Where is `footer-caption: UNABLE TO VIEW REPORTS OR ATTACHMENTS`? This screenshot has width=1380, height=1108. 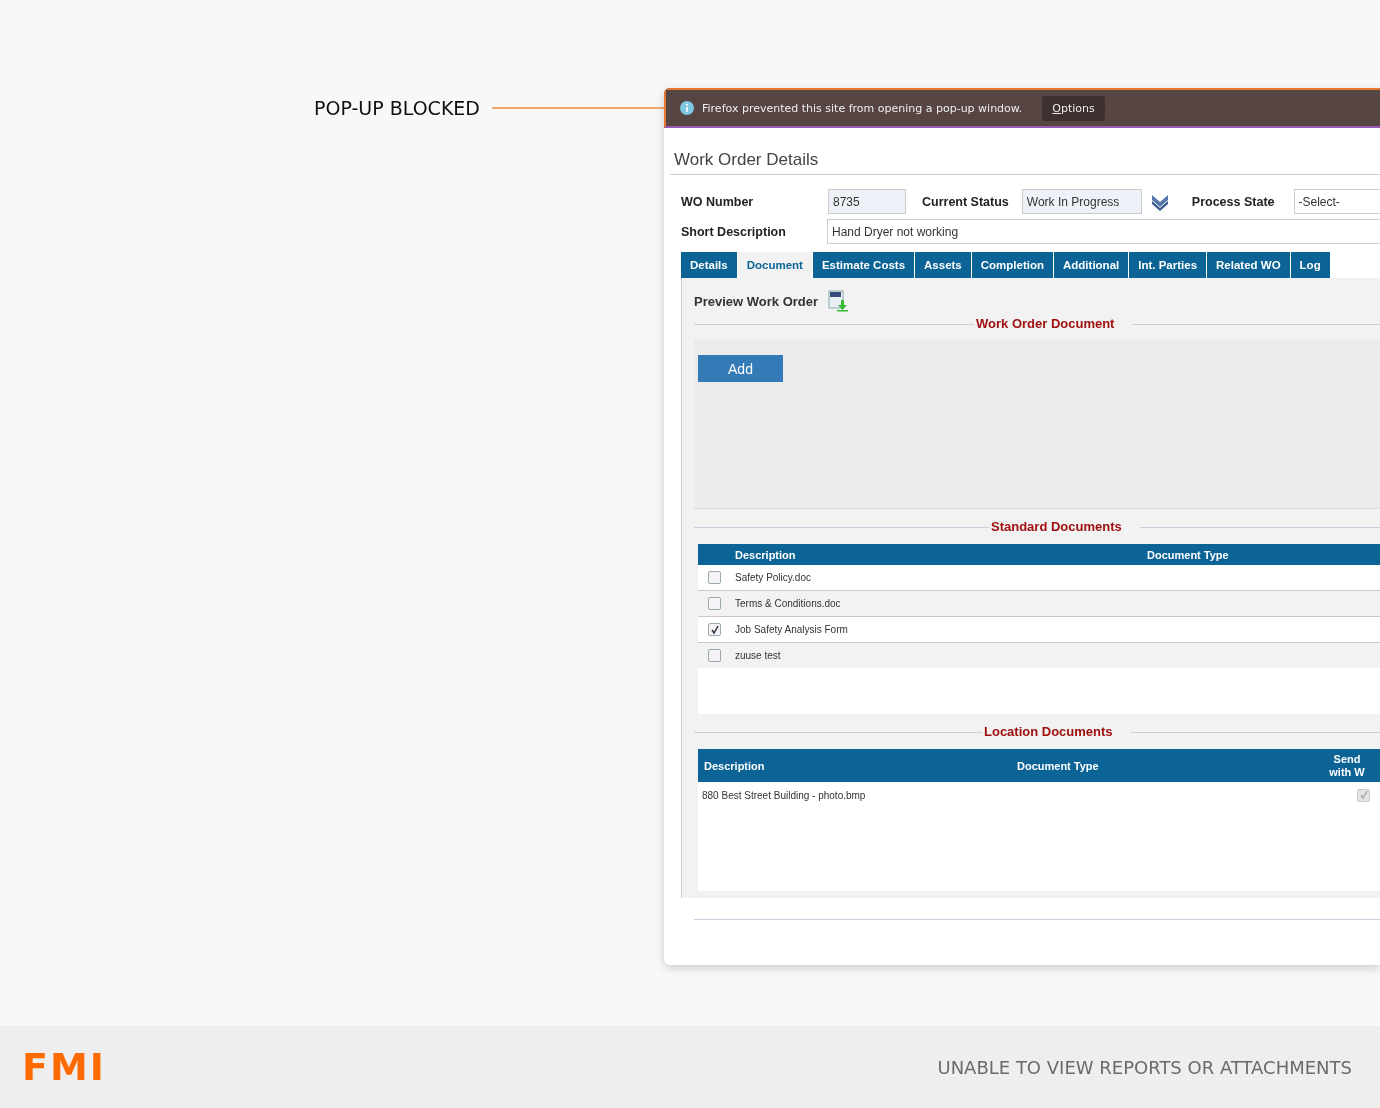
footer-caption: UNABLE TO VIEW REPORTS OR ATTACHMENTS is located at coordinates (1144, 1067).